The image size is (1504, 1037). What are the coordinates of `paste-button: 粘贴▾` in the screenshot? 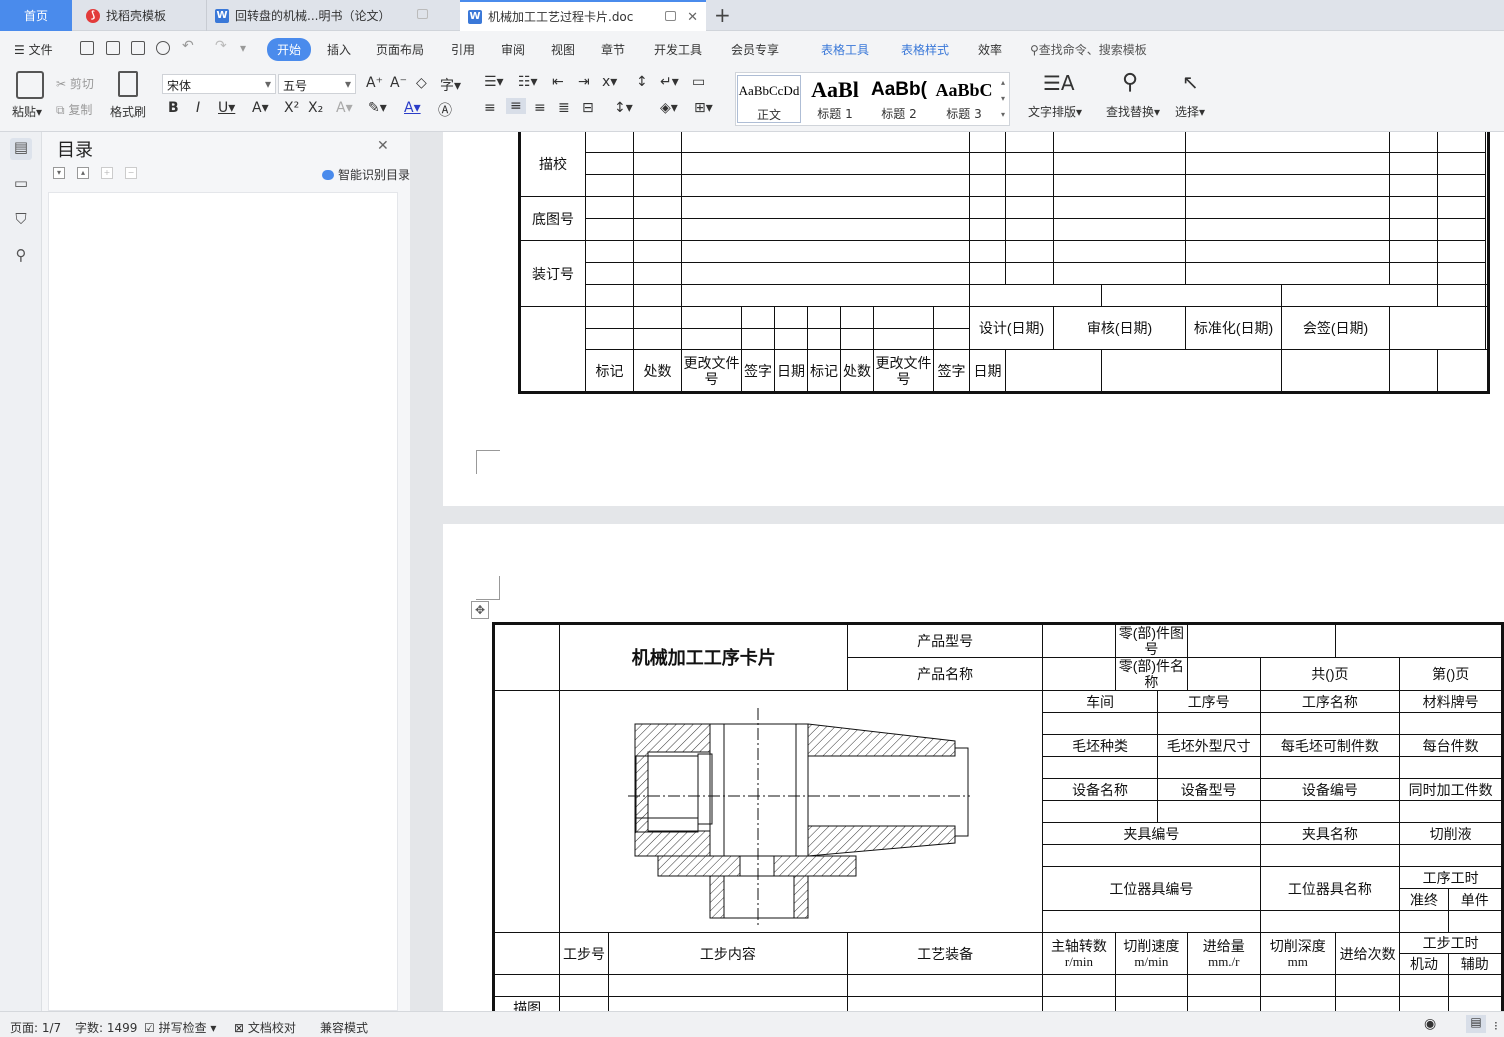 It's located at (27, 111).